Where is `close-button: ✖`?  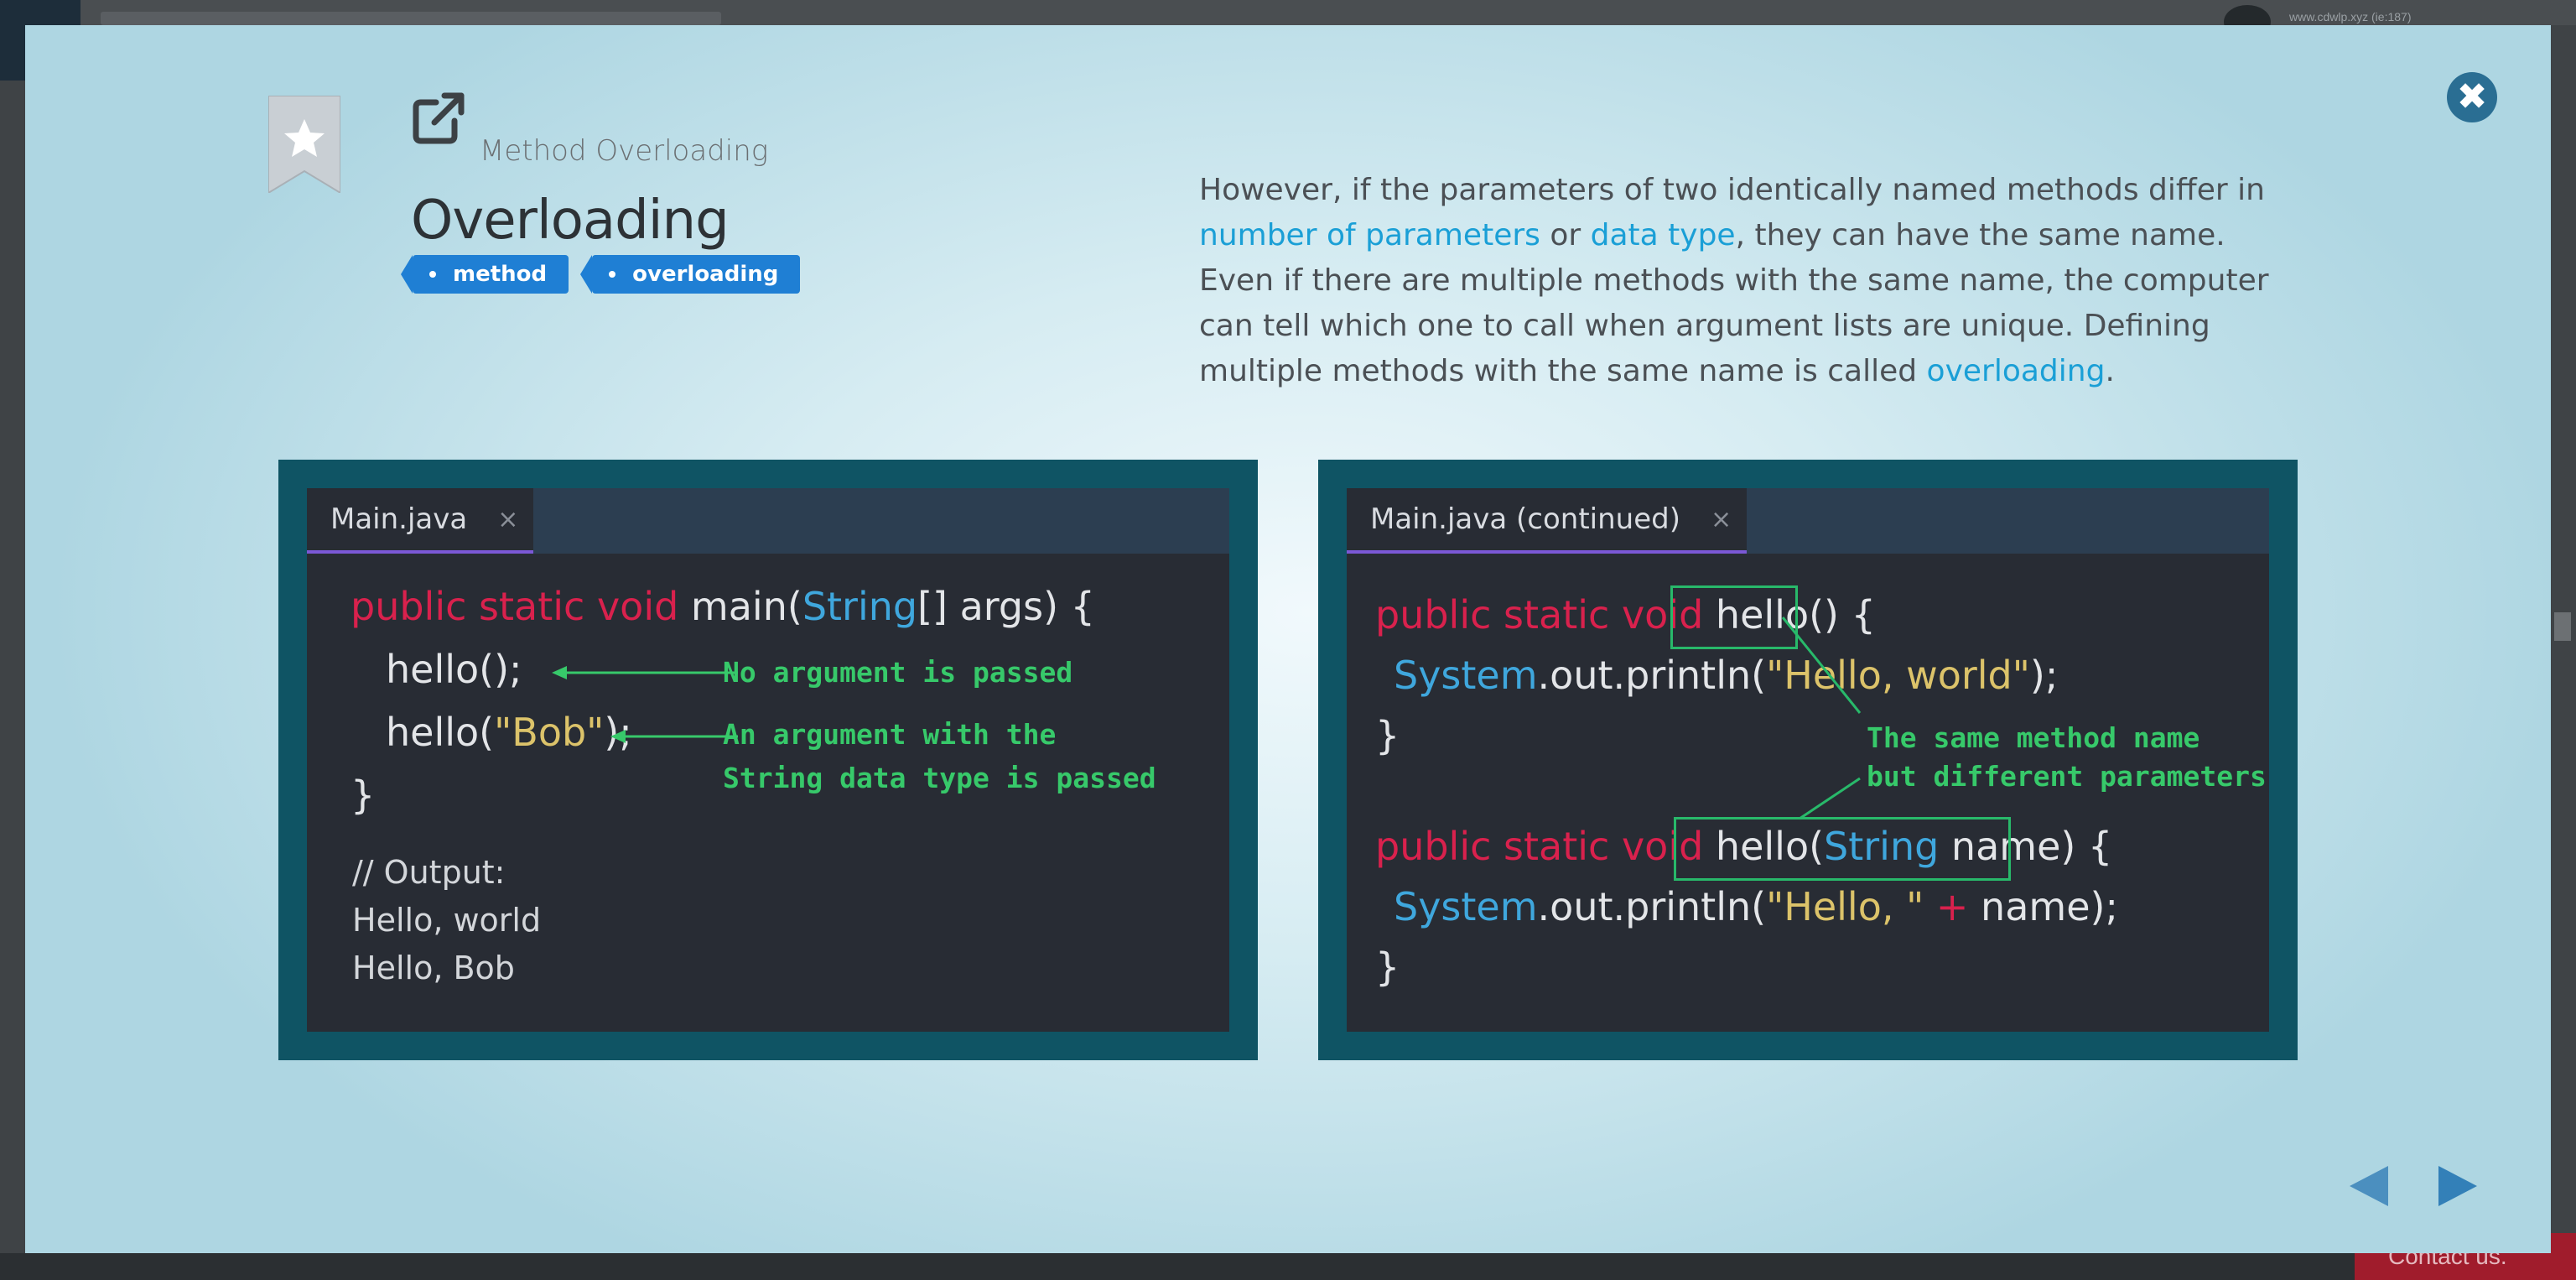 close-button: ✖ is located at coordinates (2472, 97).